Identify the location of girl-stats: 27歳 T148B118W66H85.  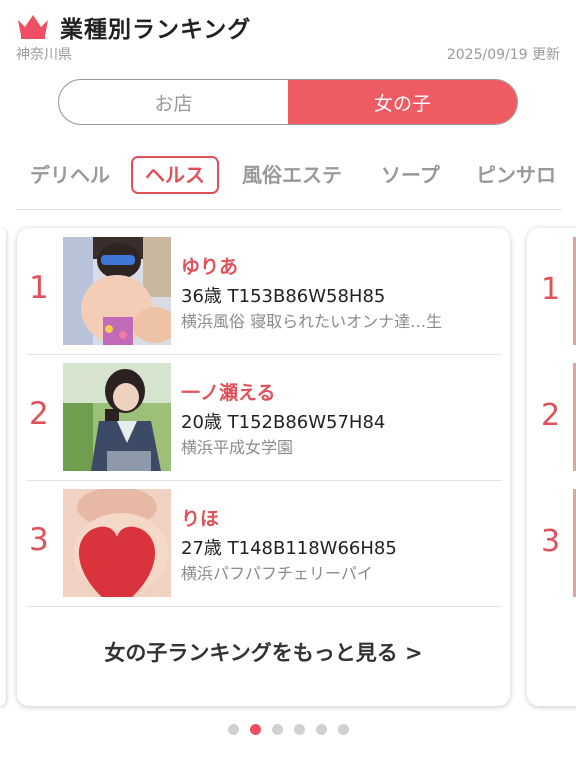
(289, 548).